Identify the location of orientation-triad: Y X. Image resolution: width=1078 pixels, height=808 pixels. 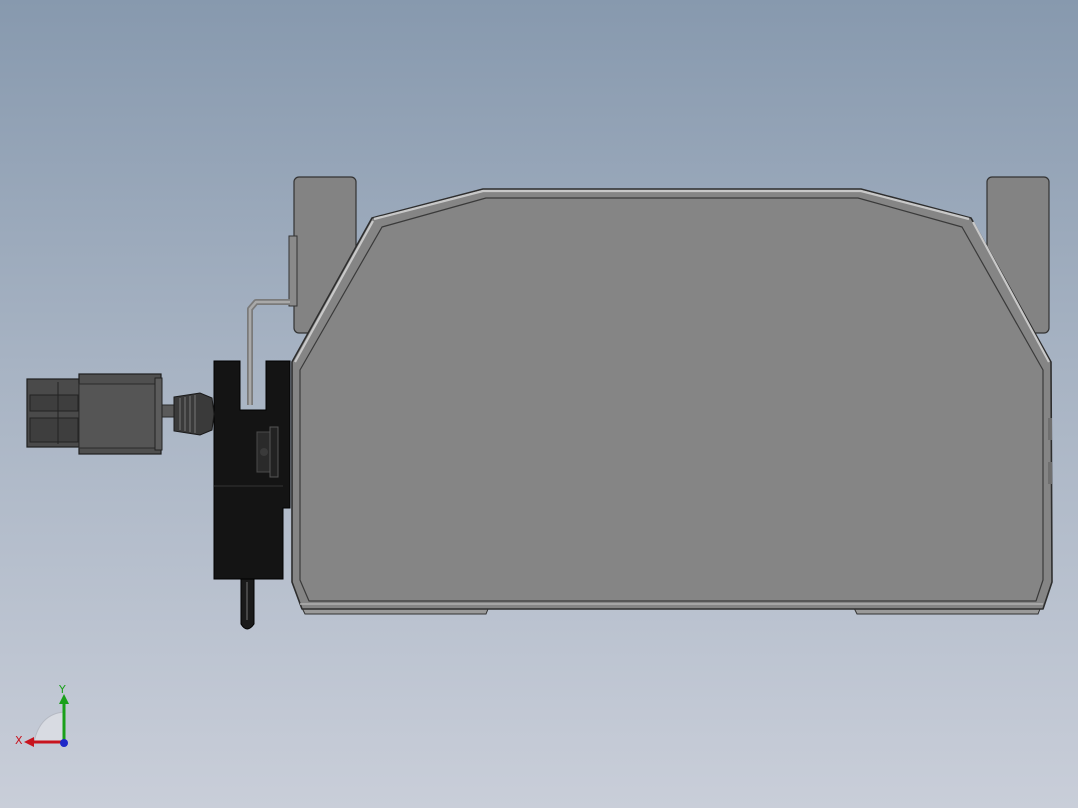
(45, 717).